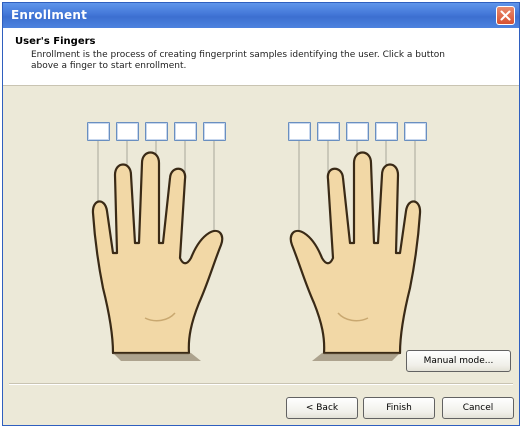 The height and width of the screenshot is (429, 523). What do you see at coordinates (399, 408) in the screenshot?
I see `finish-button: Finish` at bounding box center [399, 408].